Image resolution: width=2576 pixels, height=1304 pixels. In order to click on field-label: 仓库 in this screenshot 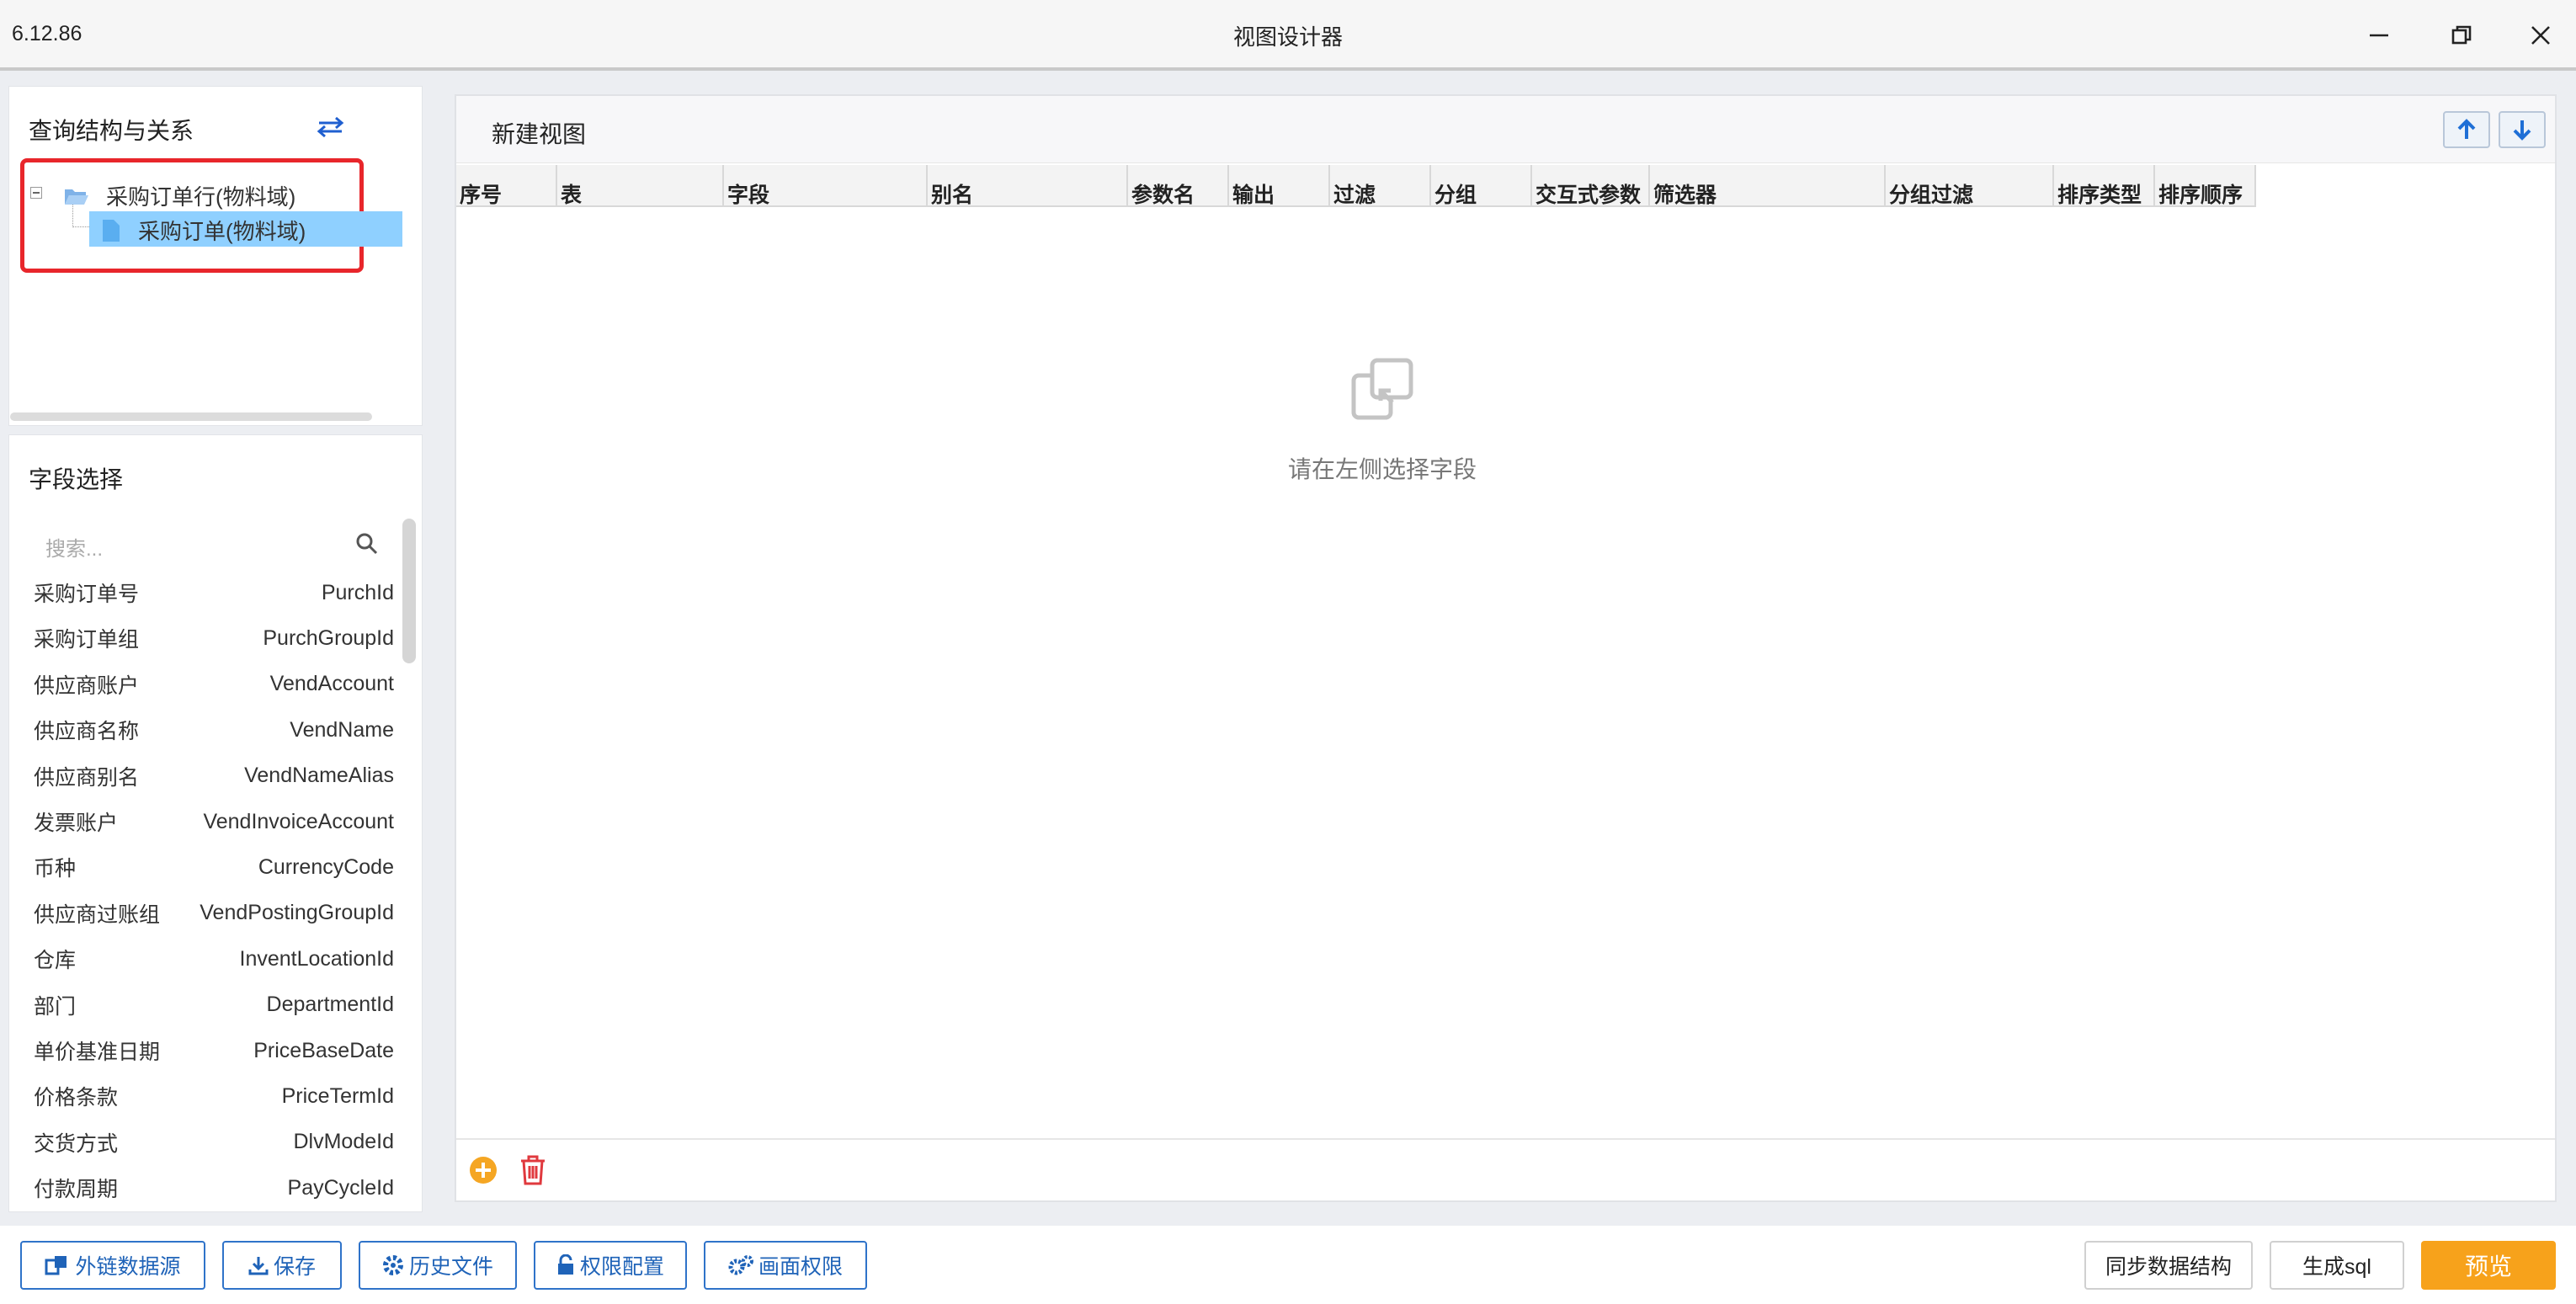, I will do `click(56, 961)`.